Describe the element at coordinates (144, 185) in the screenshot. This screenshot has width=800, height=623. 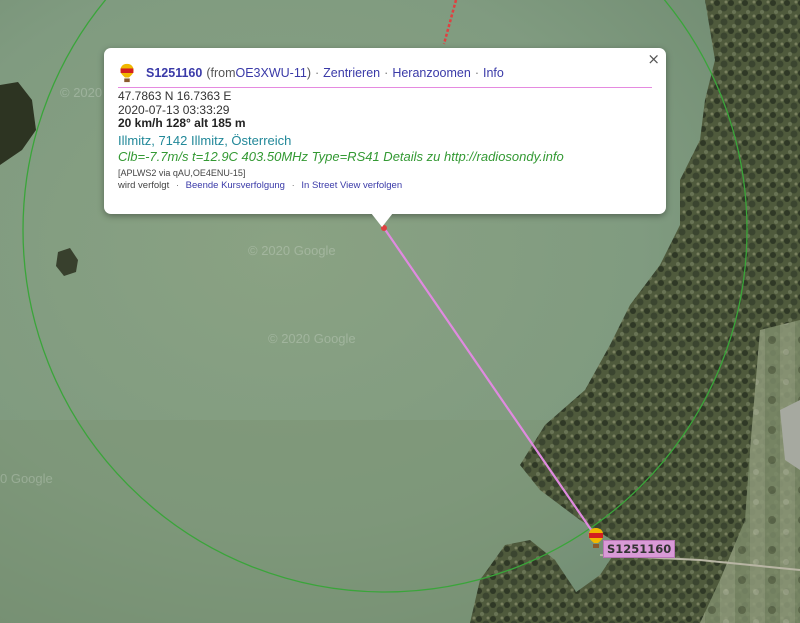
I see `status-text: wird verfolgt` at that location.